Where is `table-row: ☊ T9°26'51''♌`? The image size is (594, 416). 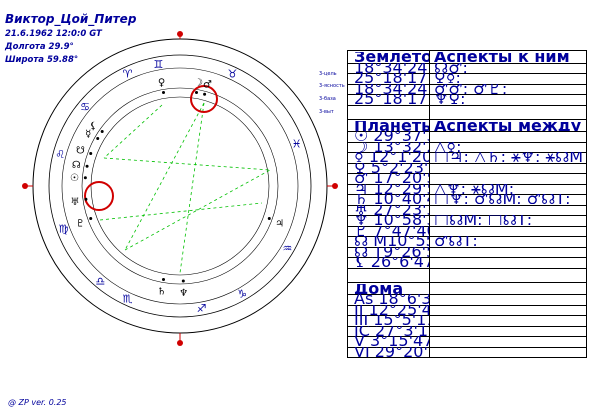
table-row: ☊ T9°26'51''♌ is located at coordinates (467, 252).